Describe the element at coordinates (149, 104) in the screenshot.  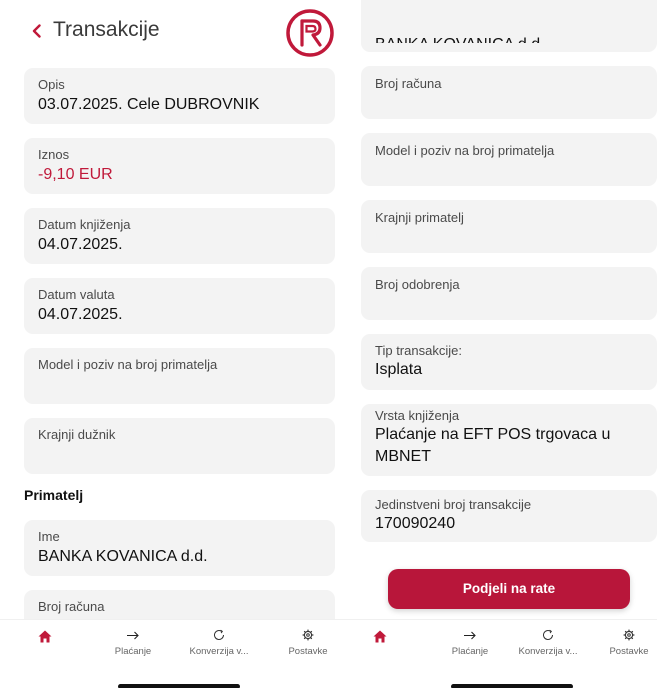
I see `card-value: 03.07.2025. Cele DUBROVNIK` at that location.